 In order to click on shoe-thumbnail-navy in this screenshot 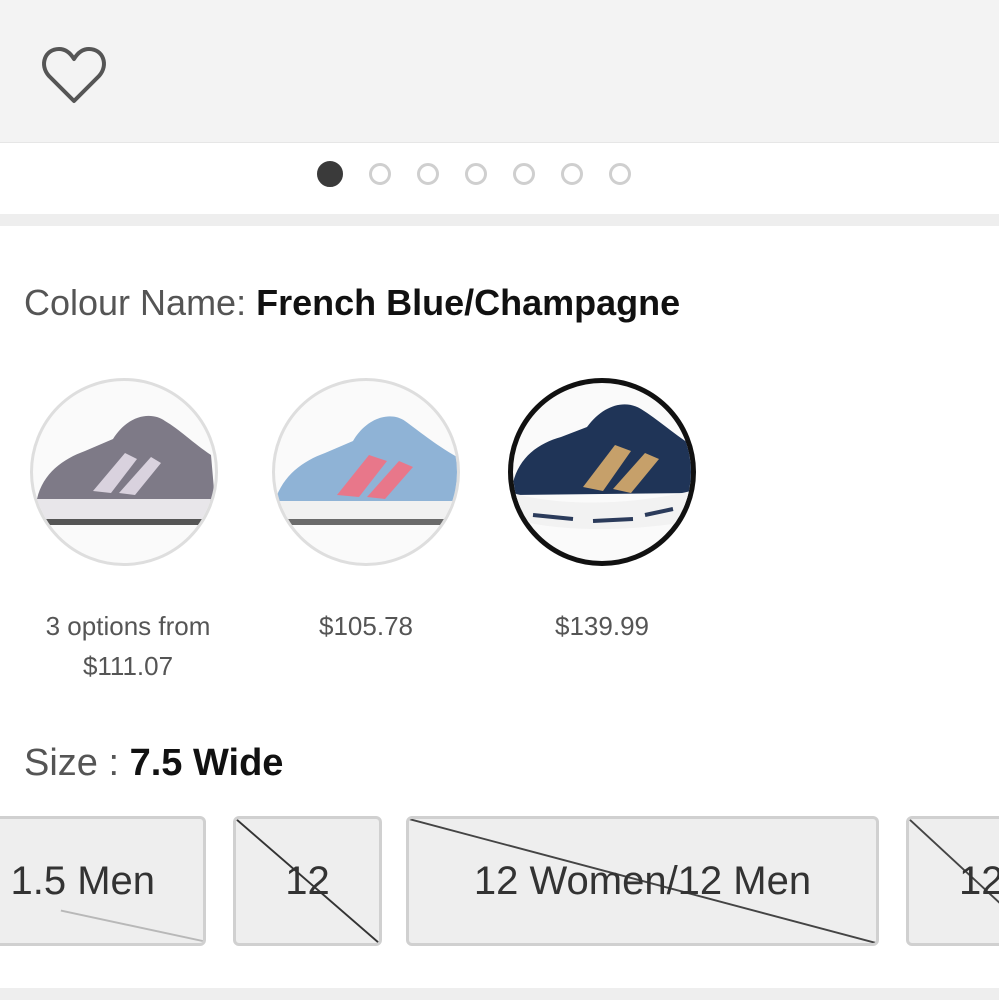, I will do `click(602, 467)`.